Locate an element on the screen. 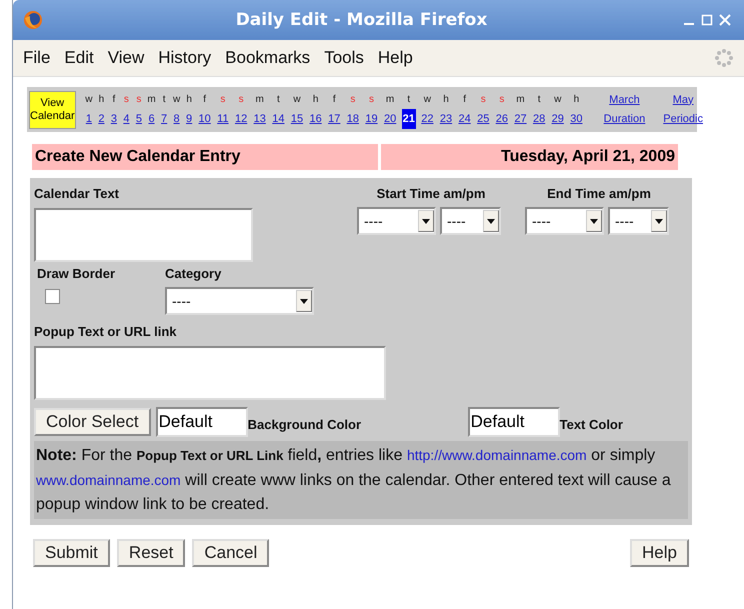  day-link: 5 is located at coordinates (138, 118).